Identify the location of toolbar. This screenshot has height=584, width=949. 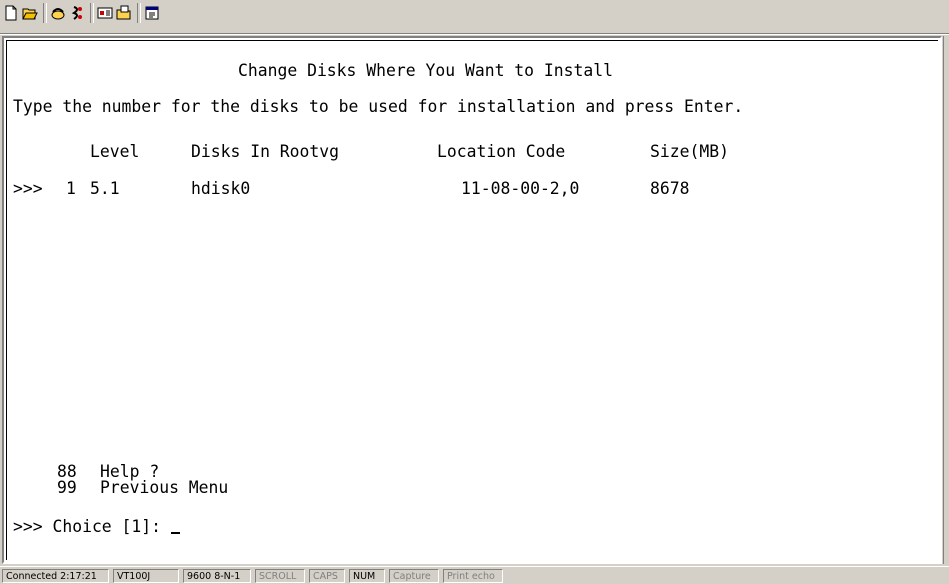
(474, 17).